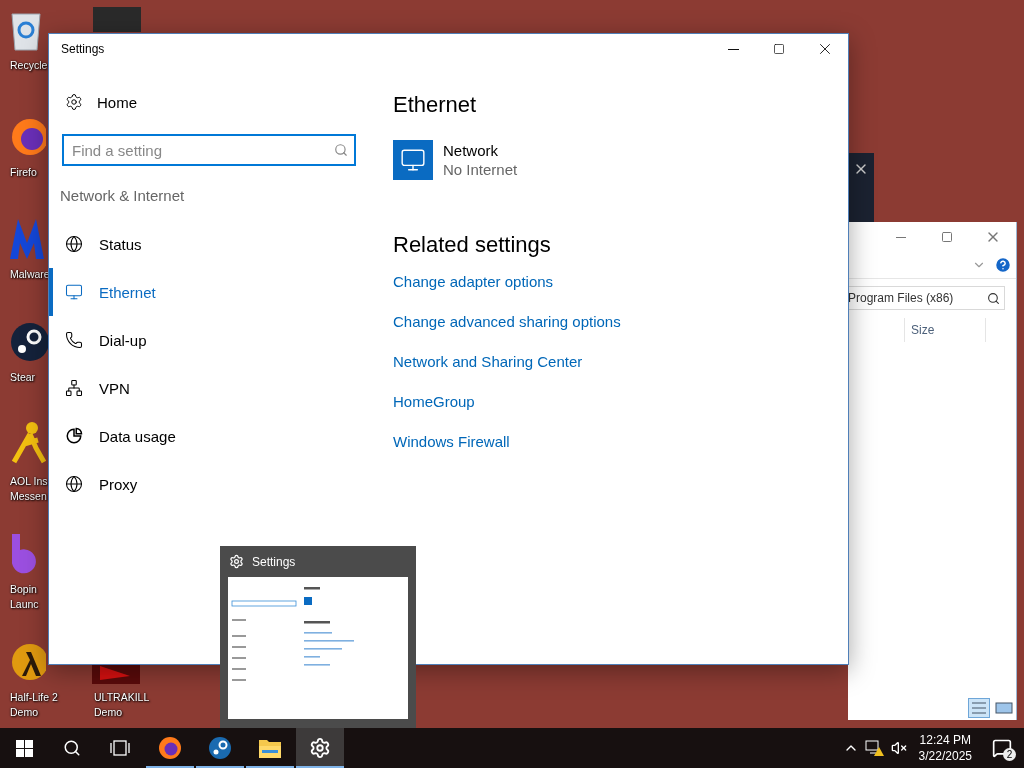 This screenshot has height=768, width=1024. I want to click on nav-item: Data usage, so click(213, 436).